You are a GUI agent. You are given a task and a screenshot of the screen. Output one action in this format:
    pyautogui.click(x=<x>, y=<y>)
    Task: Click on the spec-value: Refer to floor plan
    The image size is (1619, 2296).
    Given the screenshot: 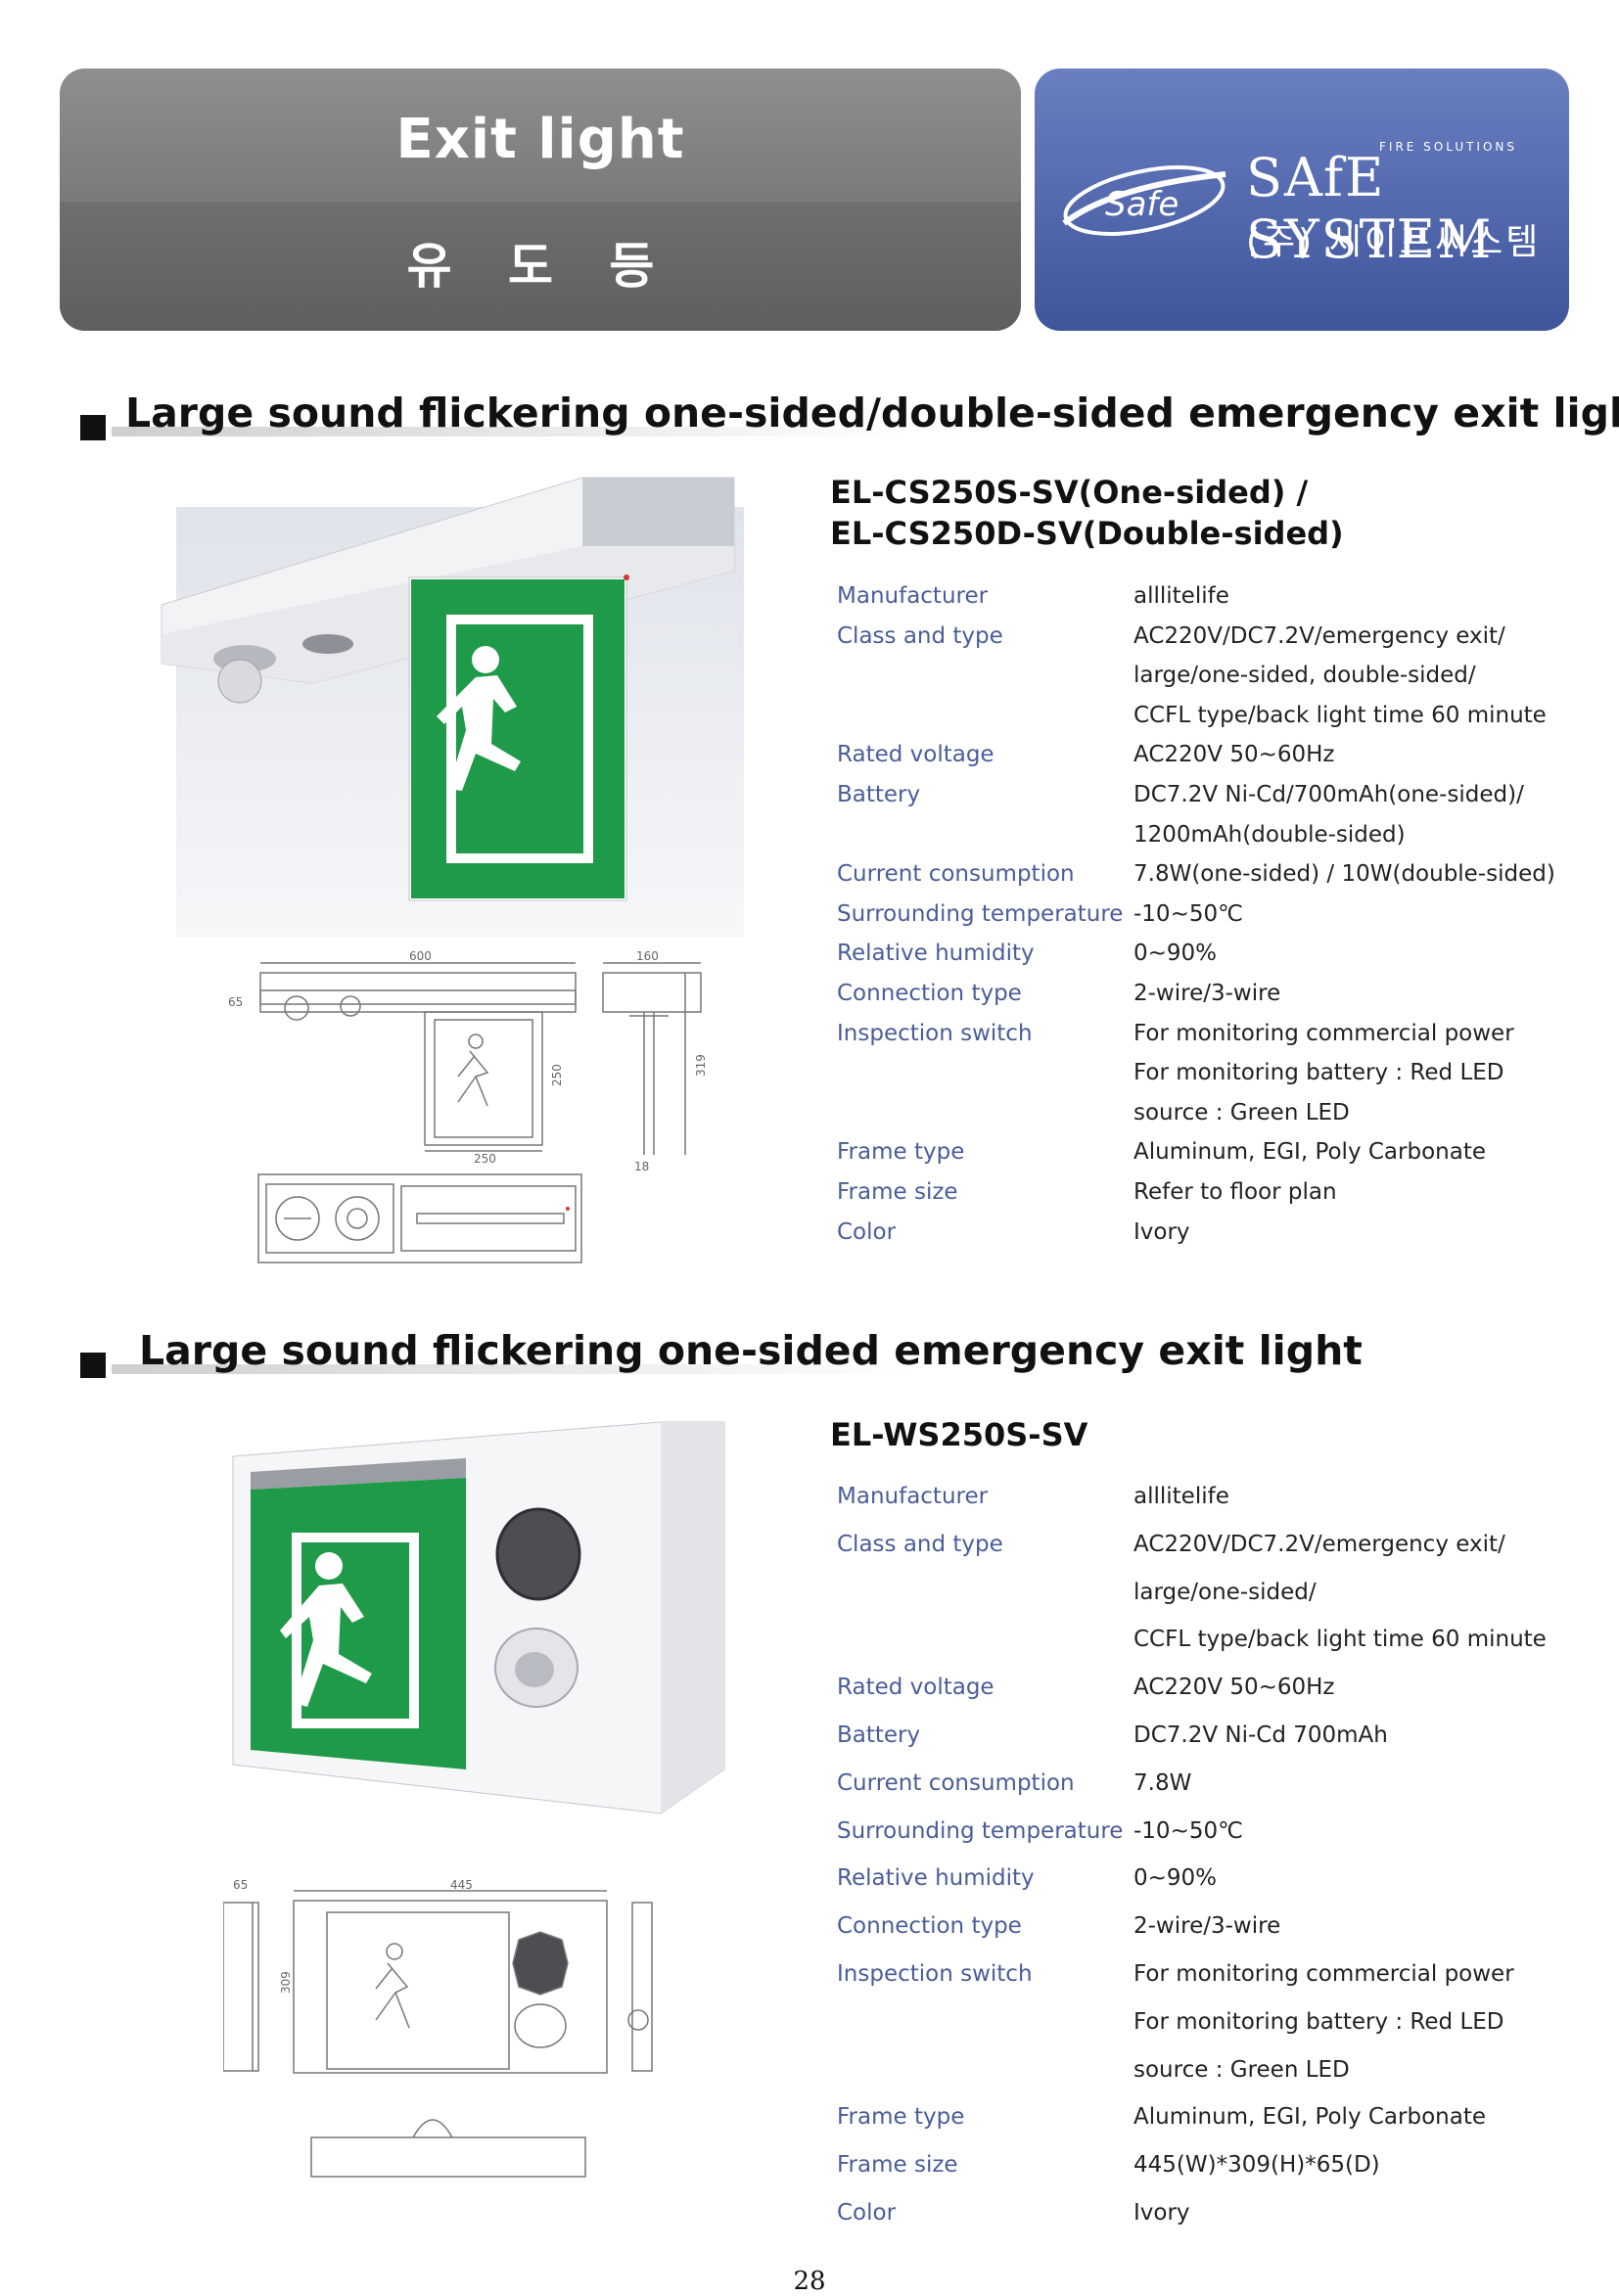 What is the action you would take?
    pyautogui.click(x=1235, y=1192)
    